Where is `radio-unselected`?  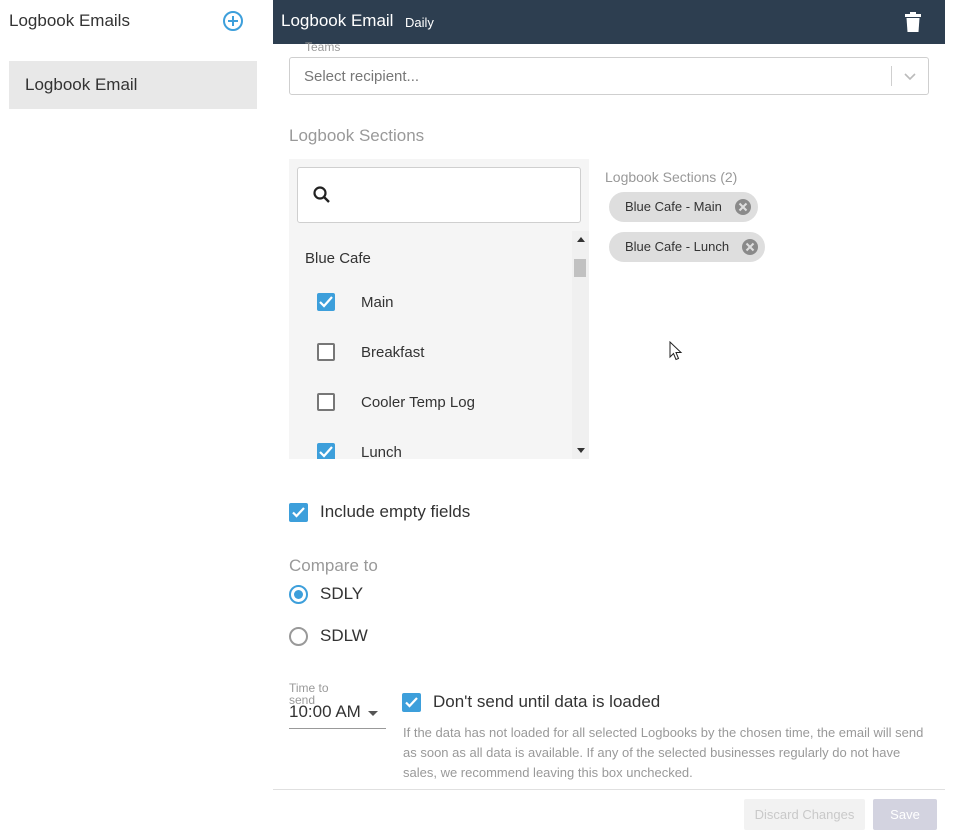 radio-unselected is located at coordinates (298, 636).